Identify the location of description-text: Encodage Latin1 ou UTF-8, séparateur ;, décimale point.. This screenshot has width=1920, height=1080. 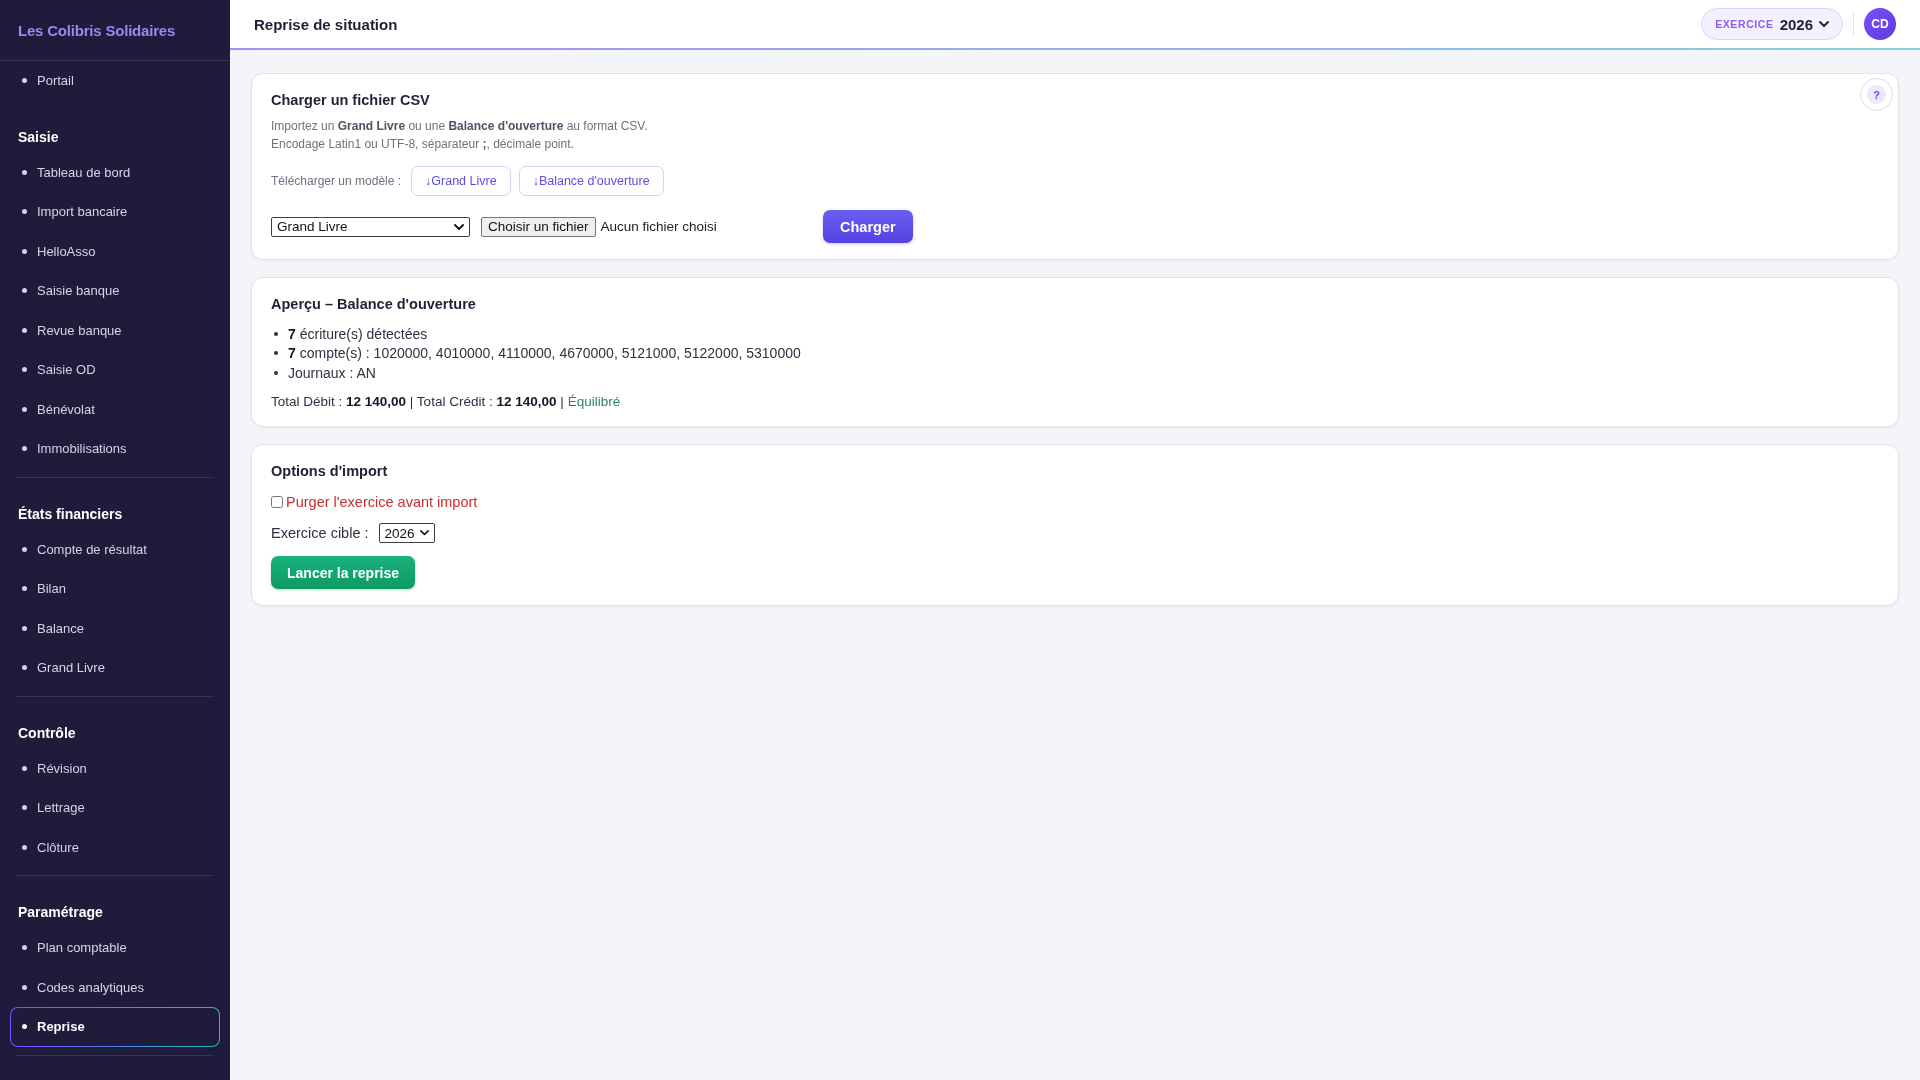
(422, 144).